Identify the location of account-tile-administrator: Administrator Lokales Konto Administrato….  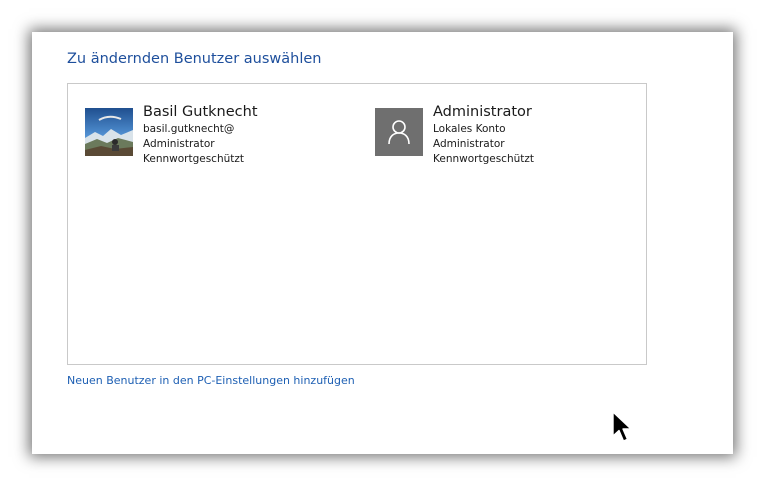
(454, 134).